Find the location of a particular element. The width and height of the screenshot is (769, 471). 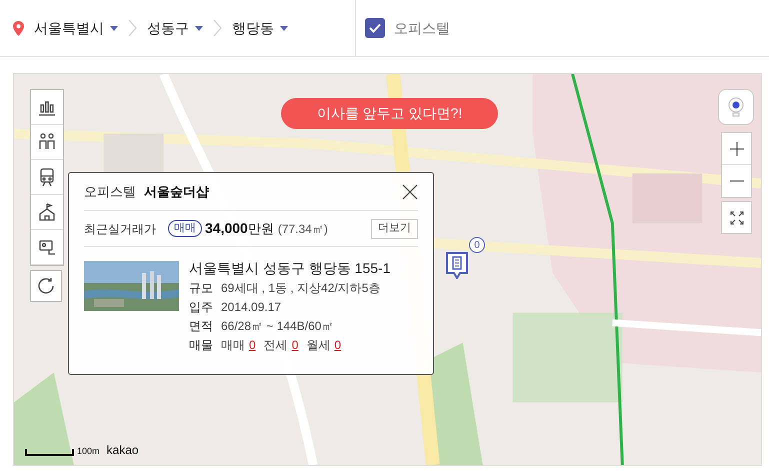

region-dropdown: 행당동 is located at coordinates (260, 28).